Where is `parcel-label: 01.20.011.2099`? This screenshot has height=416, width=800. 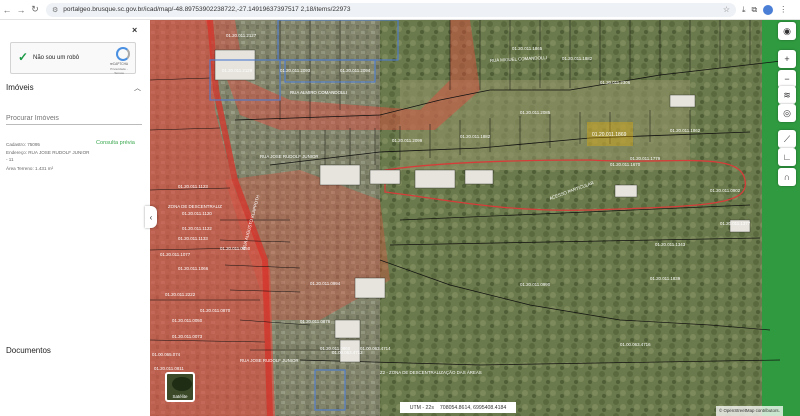 parcel-label: 01.20.011.2099 is located at coordinates (407, 140).